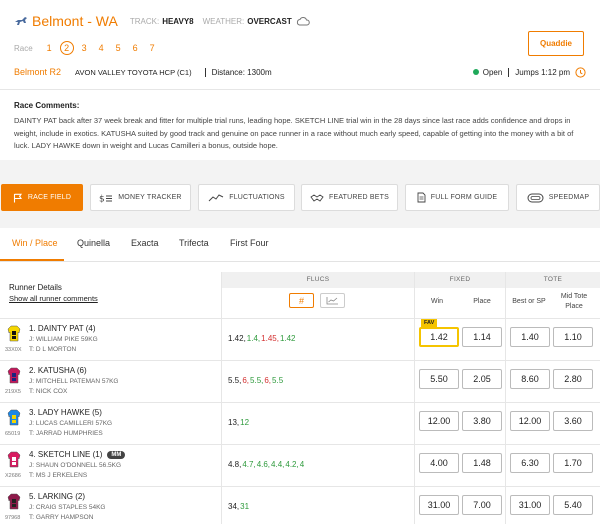 The width and height of the screenshot is (600, 528). What do you see at coordinates (66, 433) in the screenshot?
I see `runner-trainer: T: JARRAD HUMPHRIES` at bounding box center [66, 433].